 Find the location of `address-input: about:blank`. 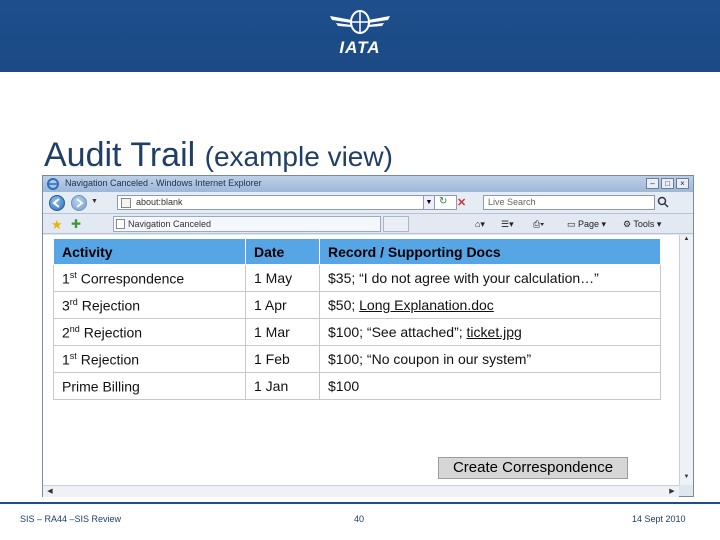

address-input: about:blank is located at coordinates (287, 202).